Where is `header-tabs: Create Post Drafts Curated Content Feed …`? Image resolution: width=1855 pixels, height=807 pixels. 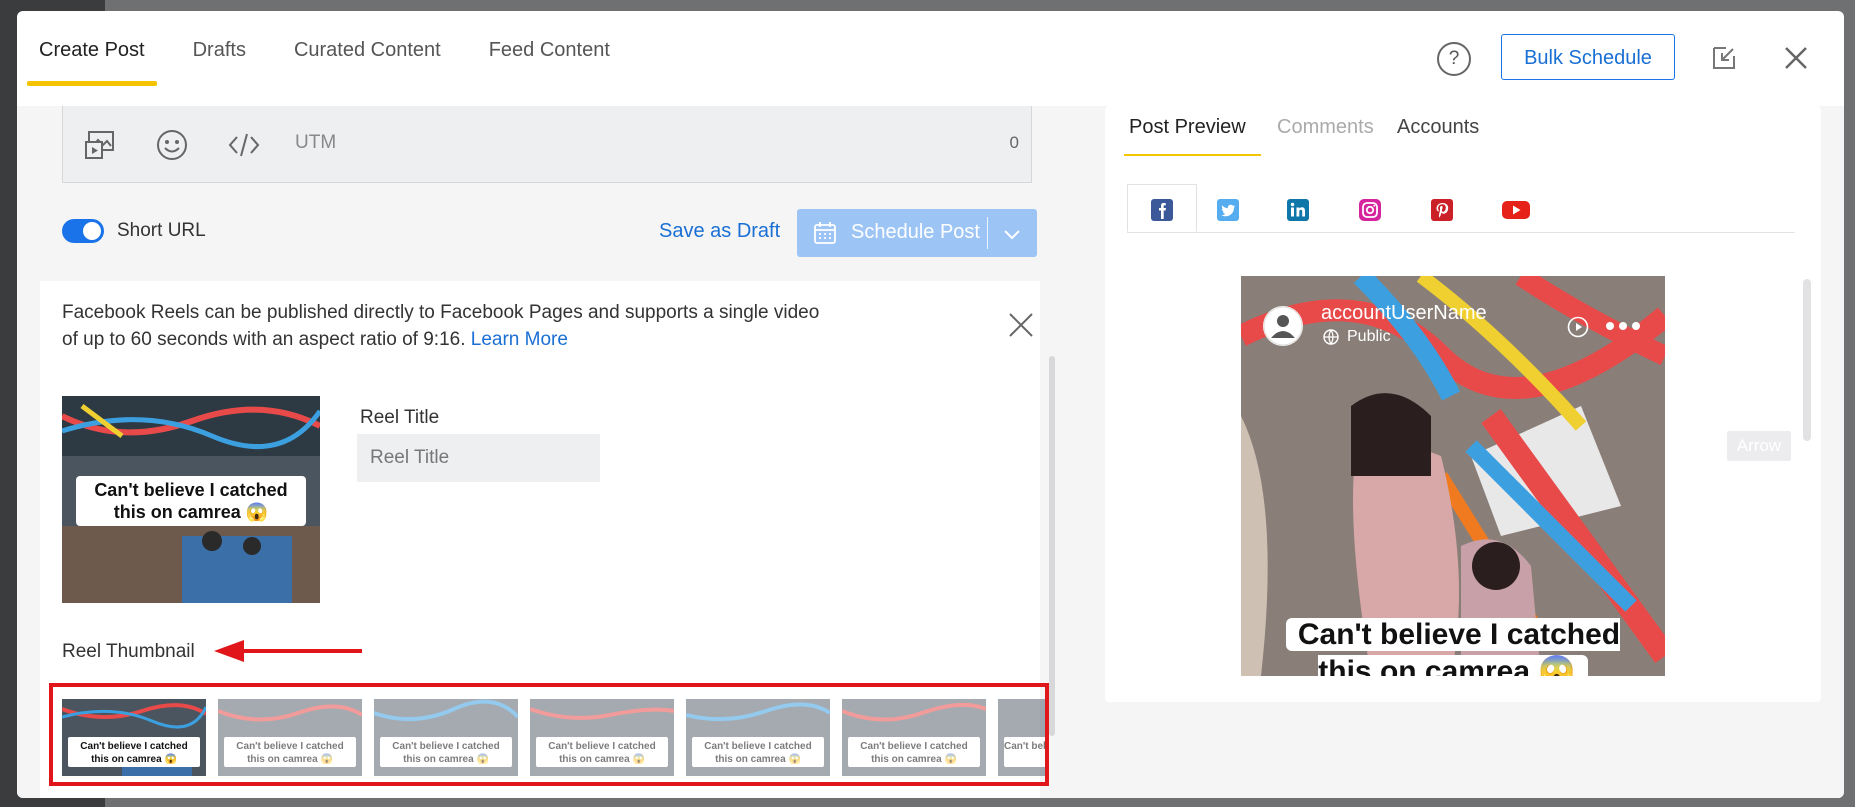 header-tabs: Create Post Drafts Curated Content Feed … is located at coordinates (342, 50).